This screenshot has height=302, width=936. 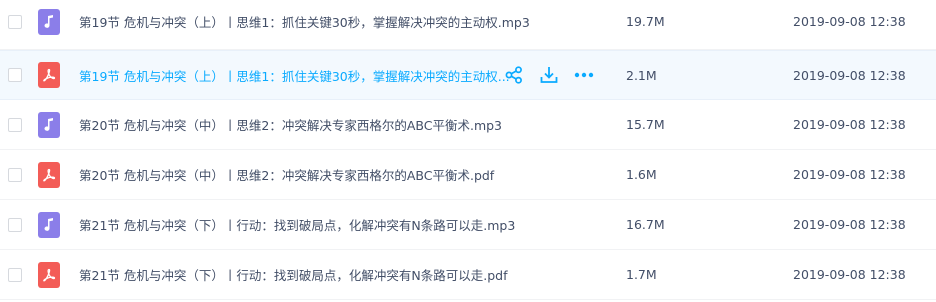 I want to click on file-size: 1.7M, so click(x=641, y=274).